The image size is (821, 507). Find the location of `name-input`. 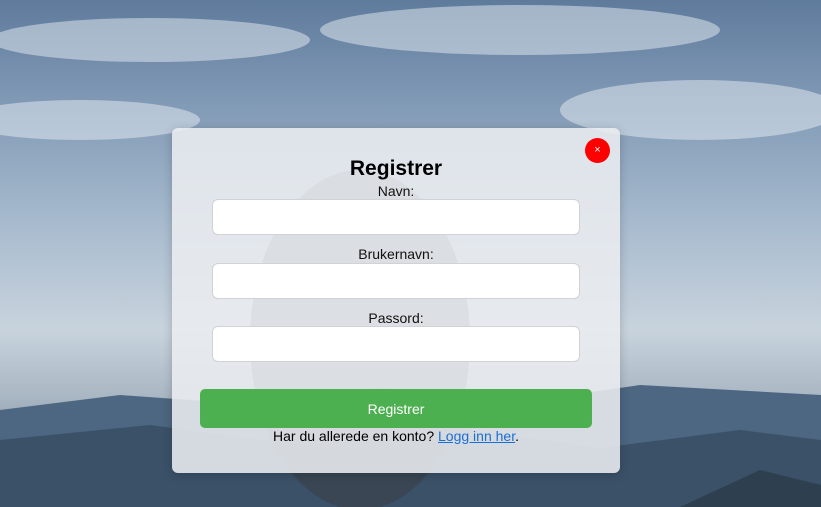

name-input is located at coordinates (396, 217).